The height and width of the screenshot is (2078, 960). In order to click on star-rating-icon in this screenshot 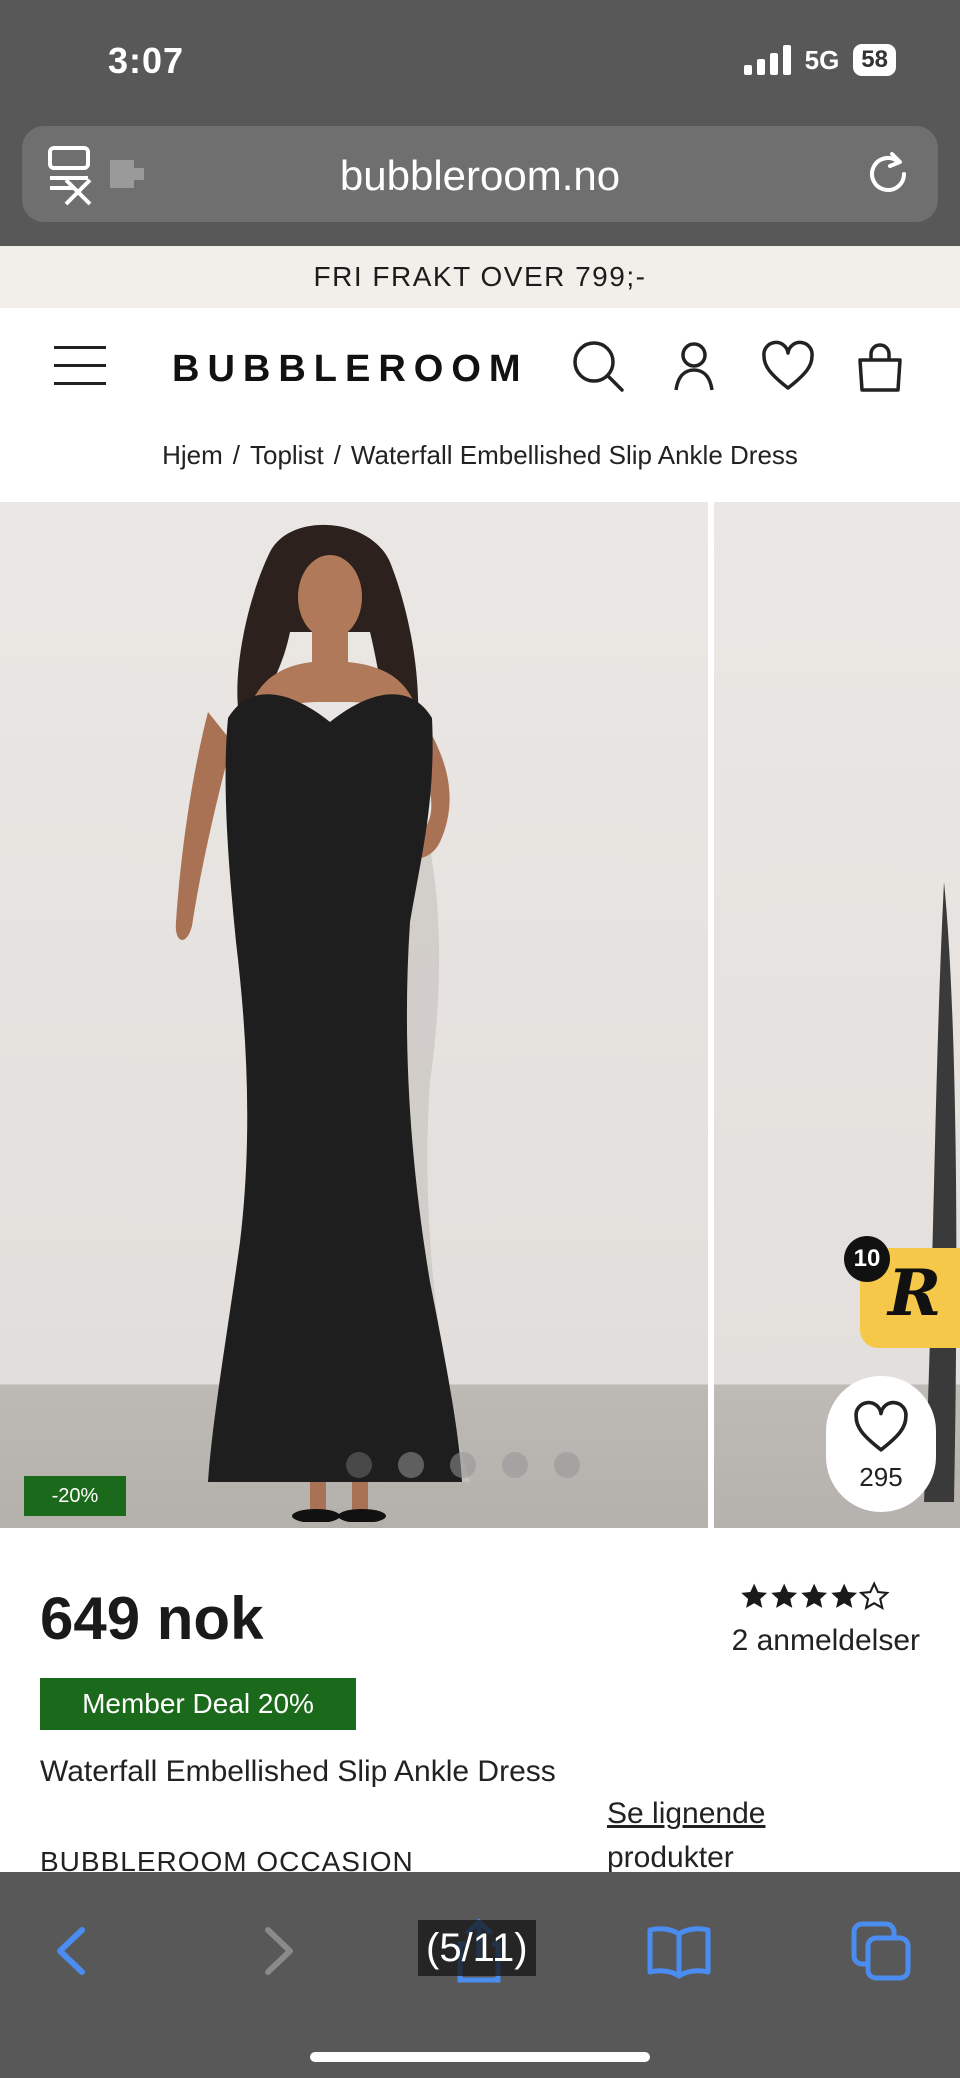, I will do `click(815, 1596)`.